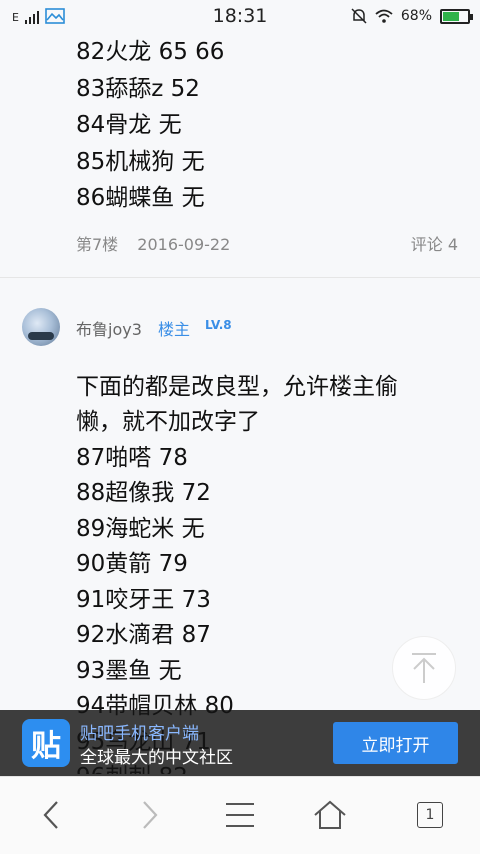  Describe the element at coordinates (426, 244) in the screenshot. I see `comment-label: 评论` at that location.